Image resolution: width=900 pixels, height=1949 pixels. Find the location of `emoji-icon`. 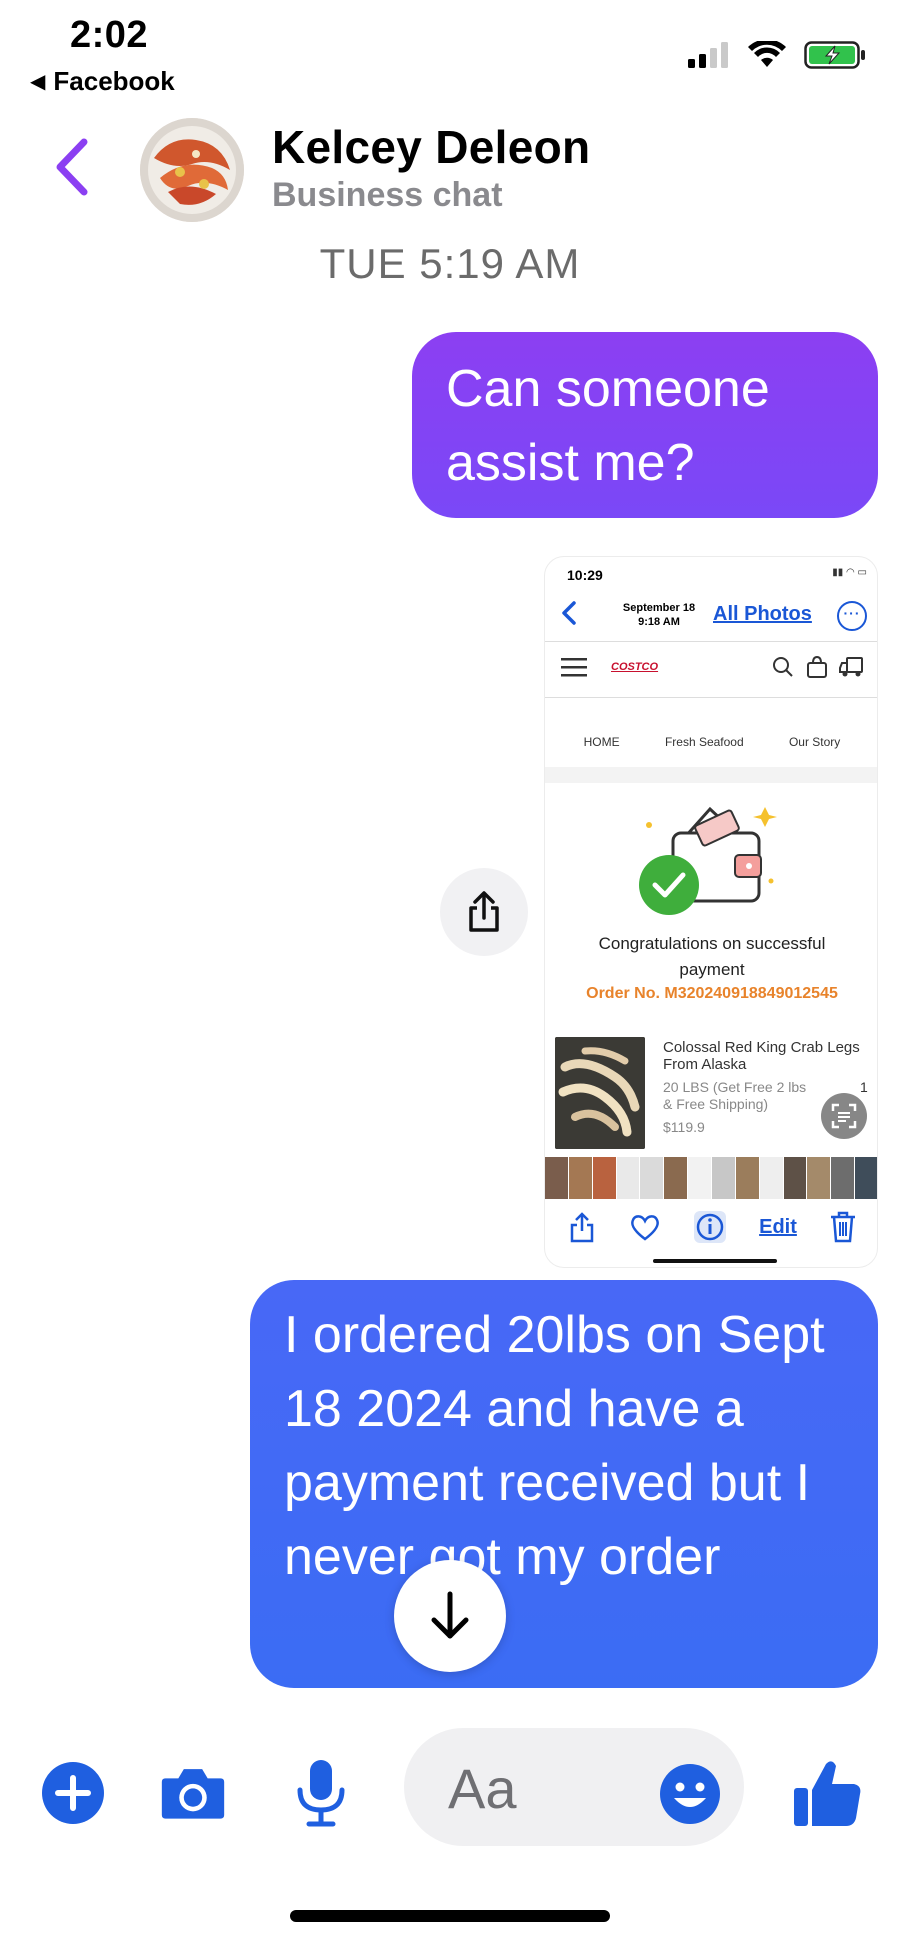

emoji-icon is located at coordinates (690, 1794).